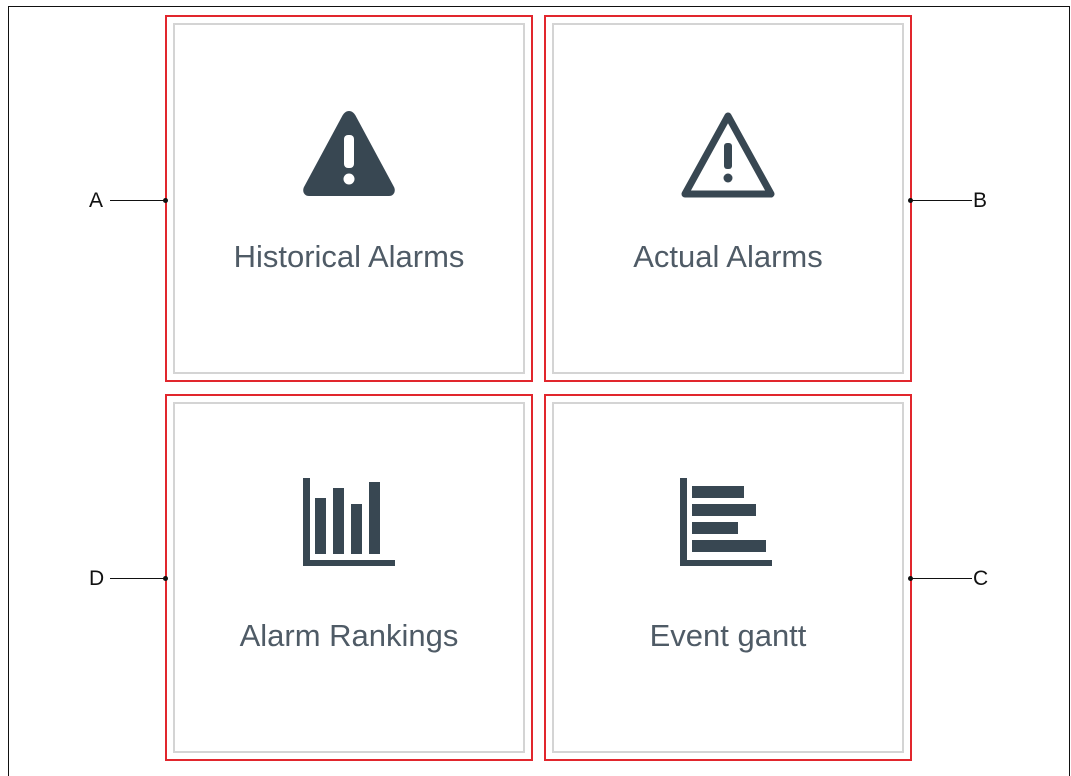 This screenshot has height=776, width=1071. What do you see at coordinates (910, 200) in the screenshot?
I see `callout-dot-b` at bounding box center [910, 200].